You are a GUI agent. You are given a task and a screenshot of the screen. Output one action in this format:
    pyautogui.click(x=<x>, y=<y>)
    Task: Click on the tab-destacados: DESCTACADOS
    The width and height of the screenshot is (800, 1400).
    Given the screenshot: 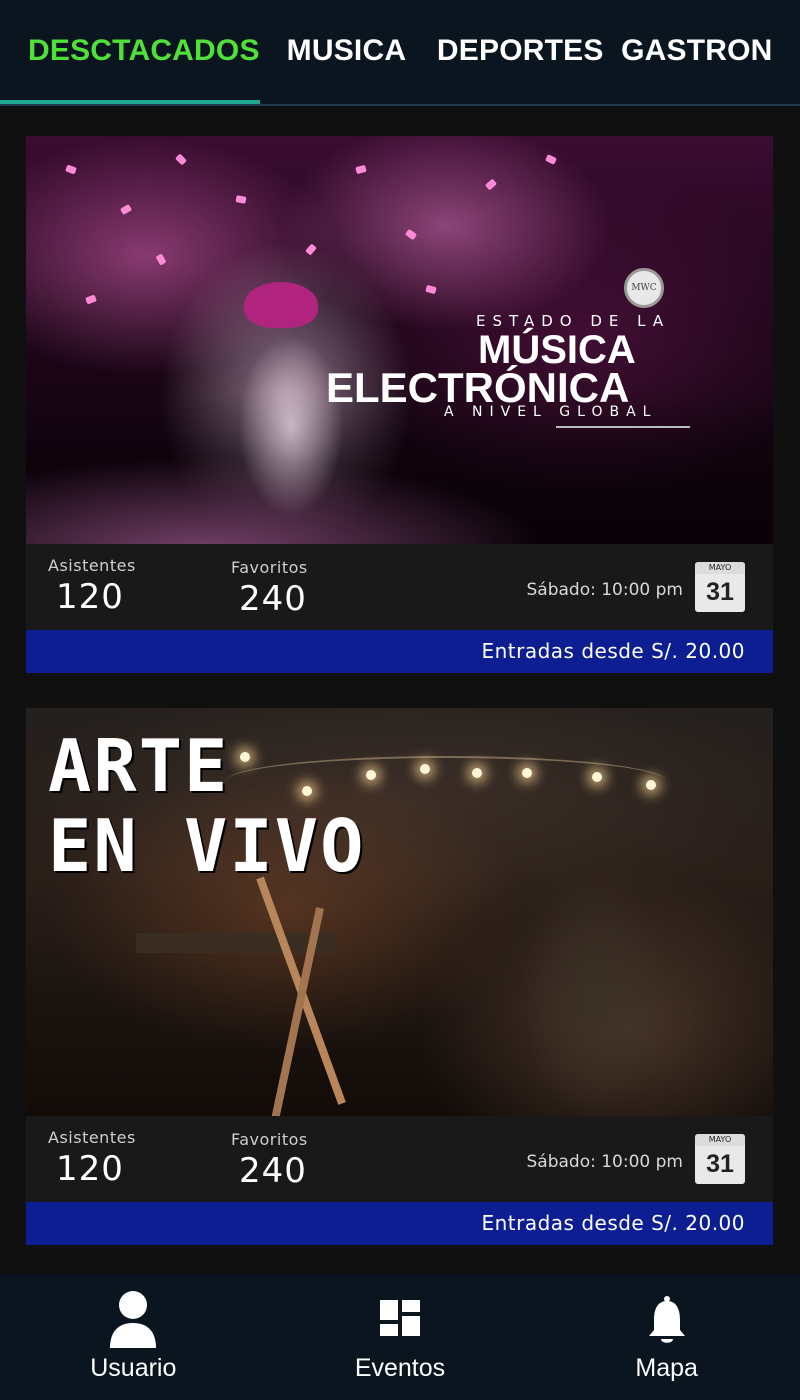 What is the action you would take?
    pyautogui.click(x=130, y=52)
    